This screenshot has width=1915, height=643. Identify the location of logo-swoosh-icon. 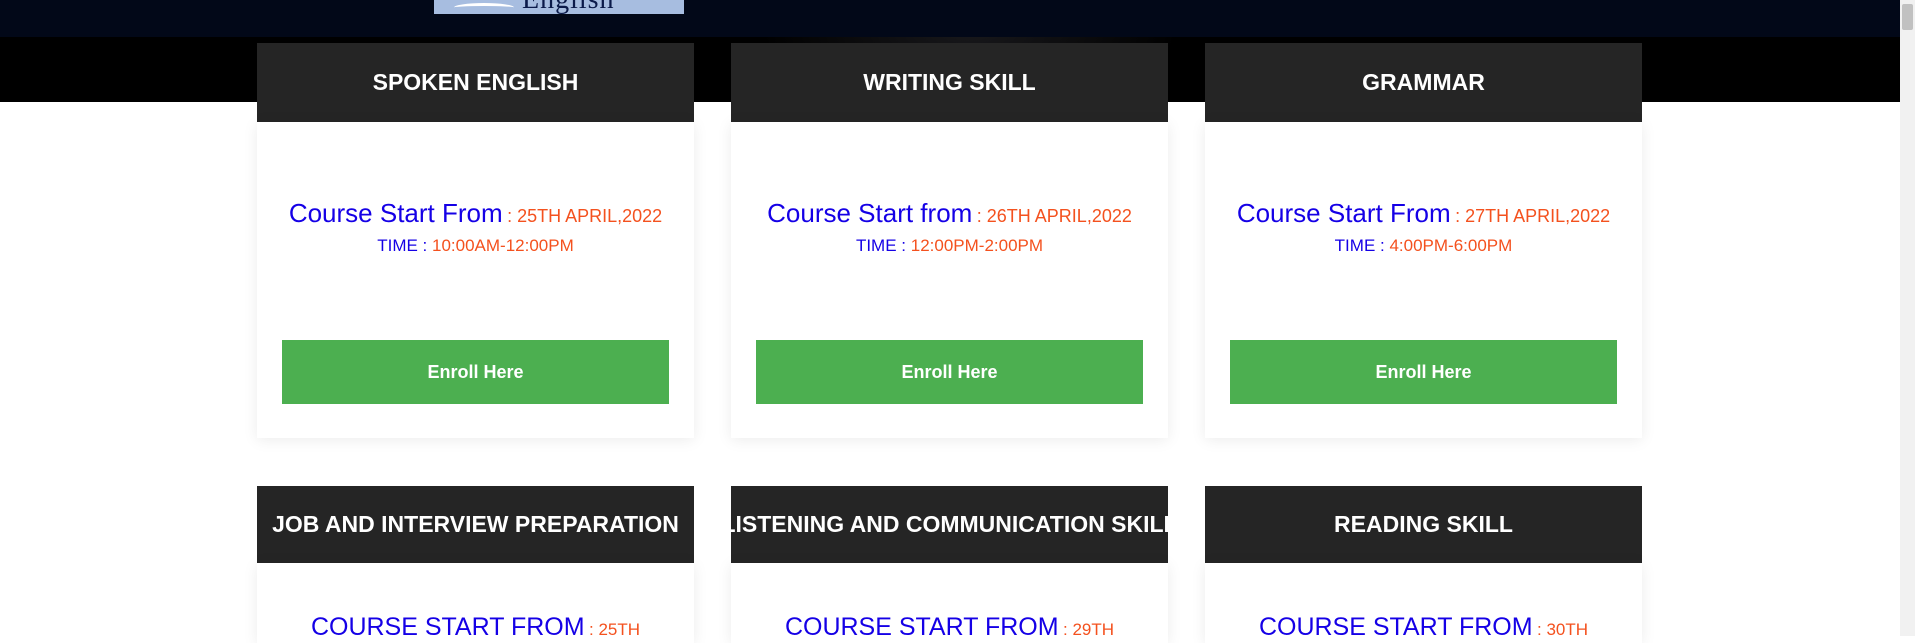
(484, 7).